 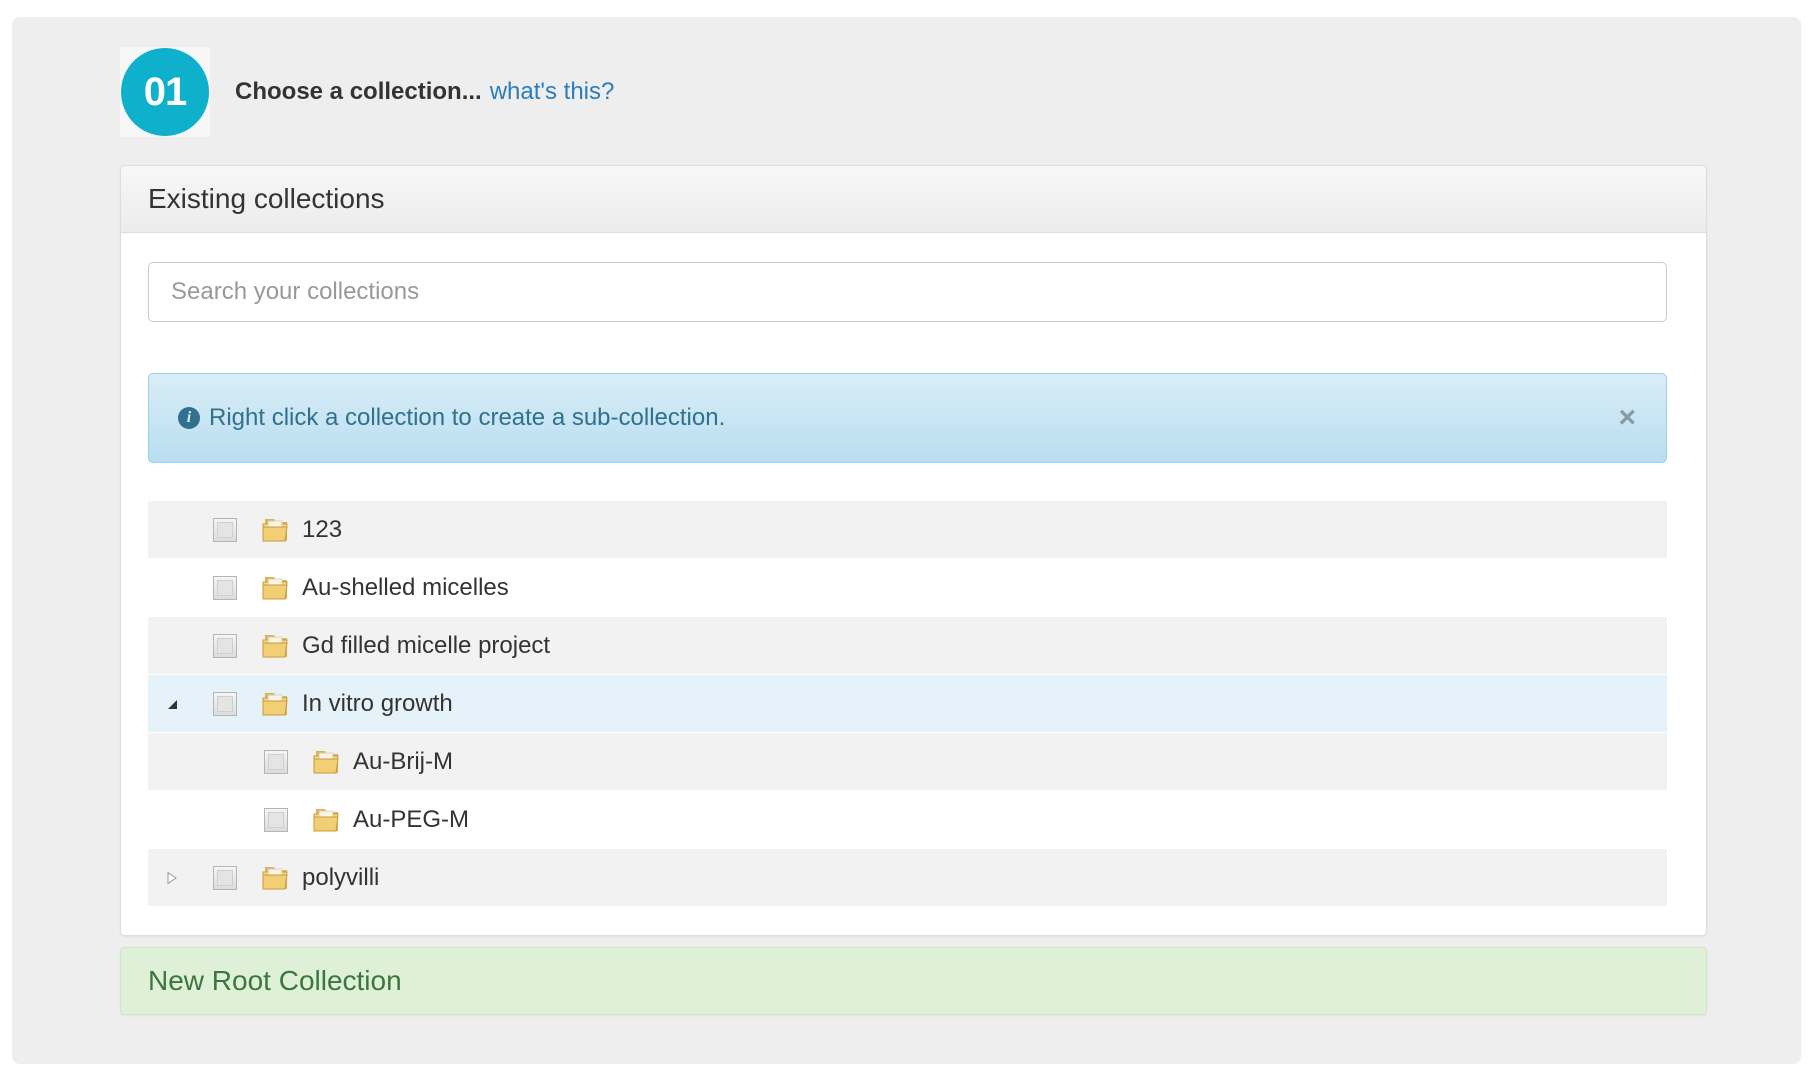 I want to click on tree-row: In vitro growth, so click(x=907, y=704).